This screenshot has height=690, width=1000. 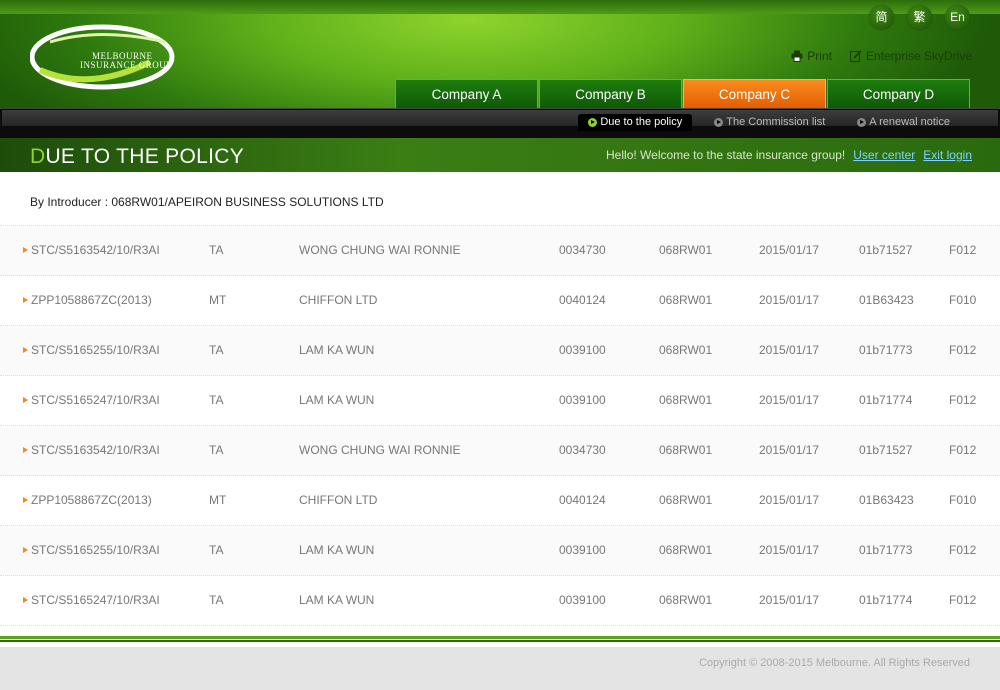 I want to click on subnav-renewal-notice: A renewal notice, so click(x=903, y=122).